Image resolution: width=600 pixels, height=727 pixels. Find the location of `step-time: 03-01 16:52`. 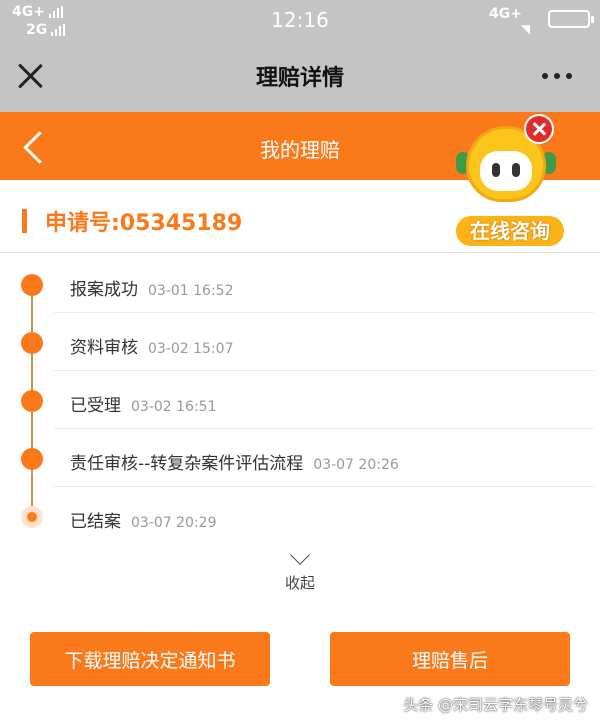

step-time: 03-01 16:52 is located at coordinates (191, 291).